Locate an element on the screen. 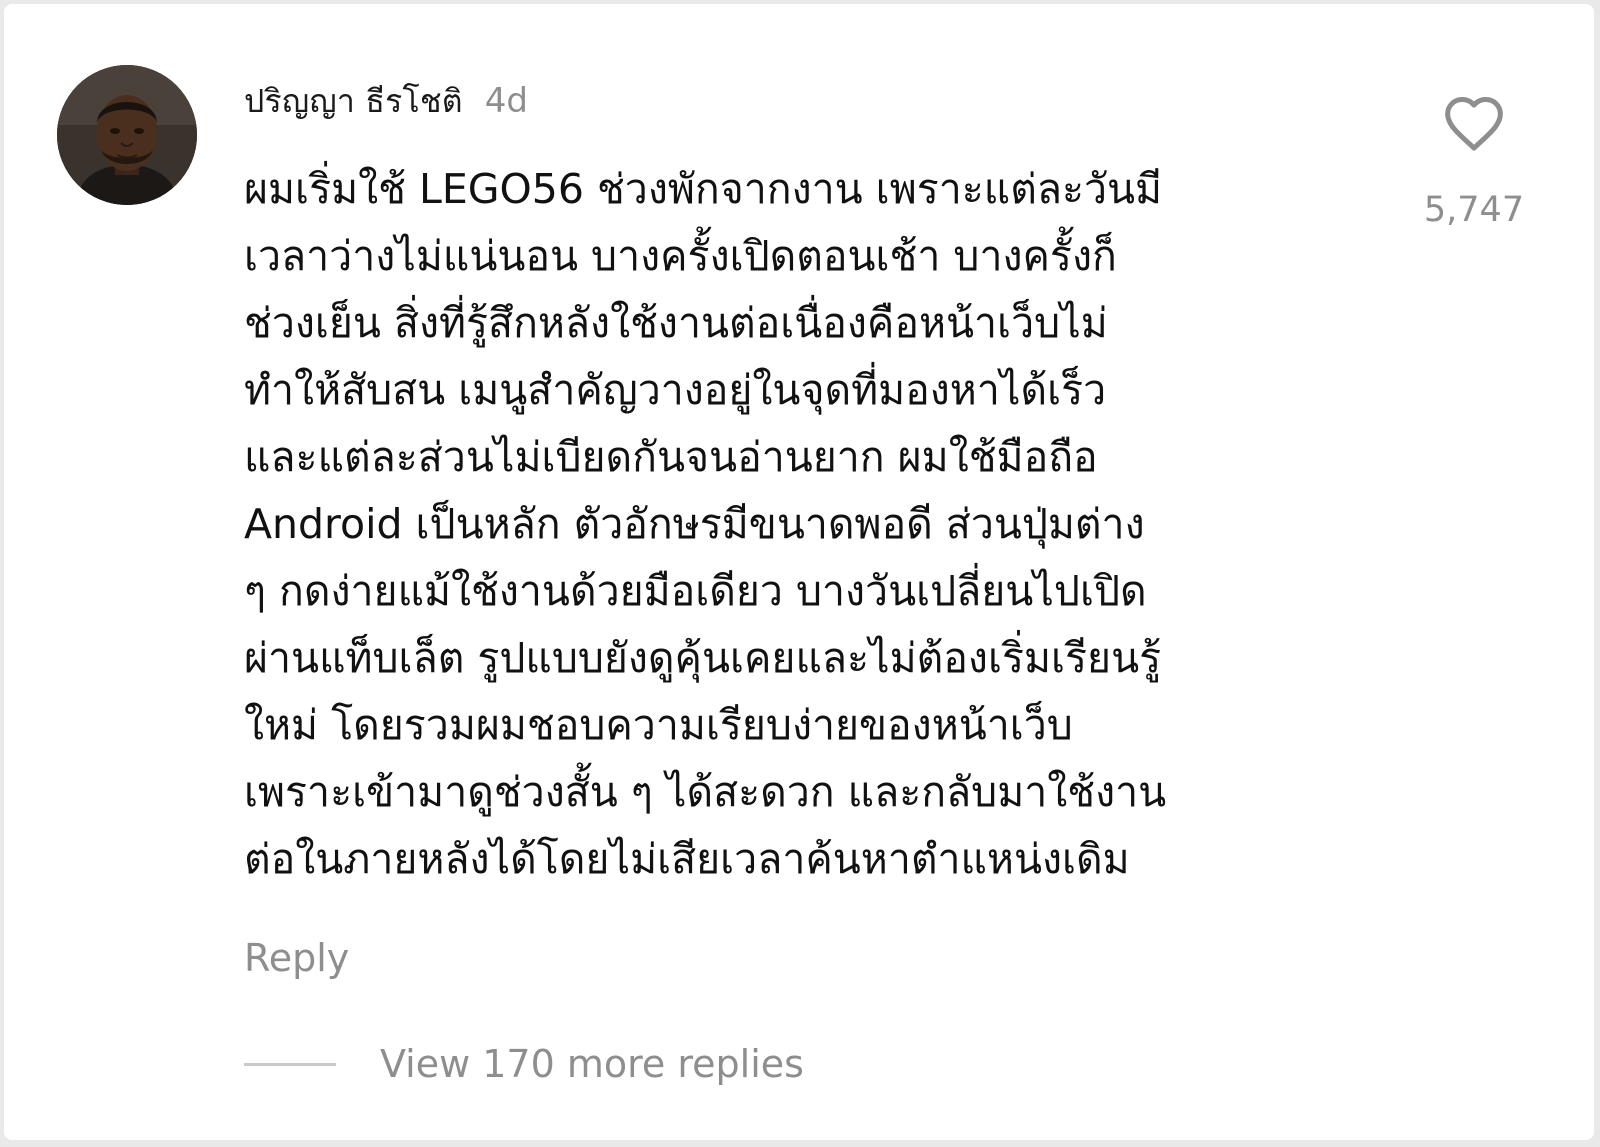  comment-header: ปริญญา ธีรโชติ 4d is located at coordinates (386, 101).